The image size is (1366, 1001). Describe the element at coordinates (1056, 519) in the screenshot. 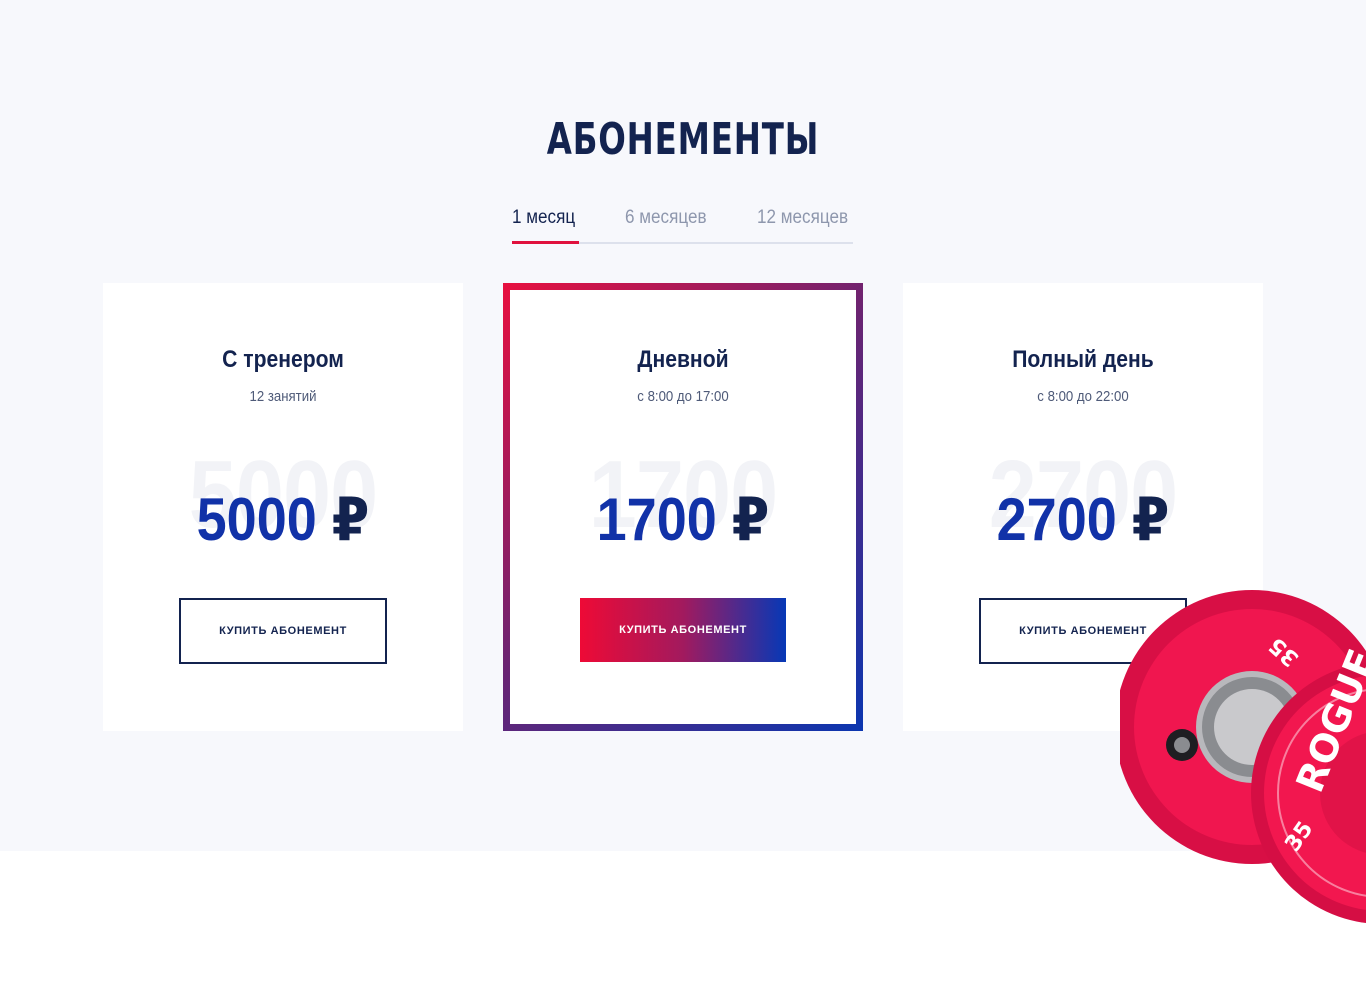

I see `price-amount: 2700` at that location.